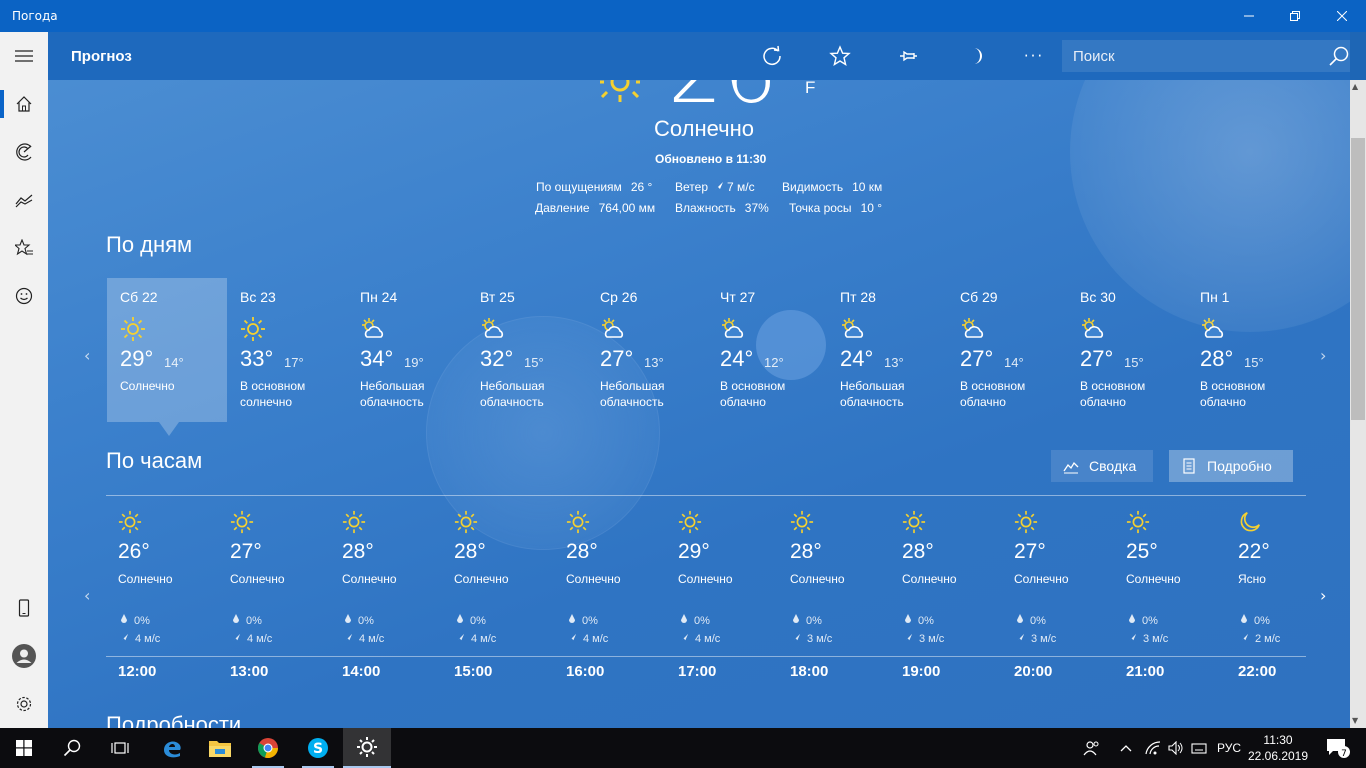 This screenshot has width=1366, height=768. I want to click on day-low-temp: 17°, so click(294, 362).